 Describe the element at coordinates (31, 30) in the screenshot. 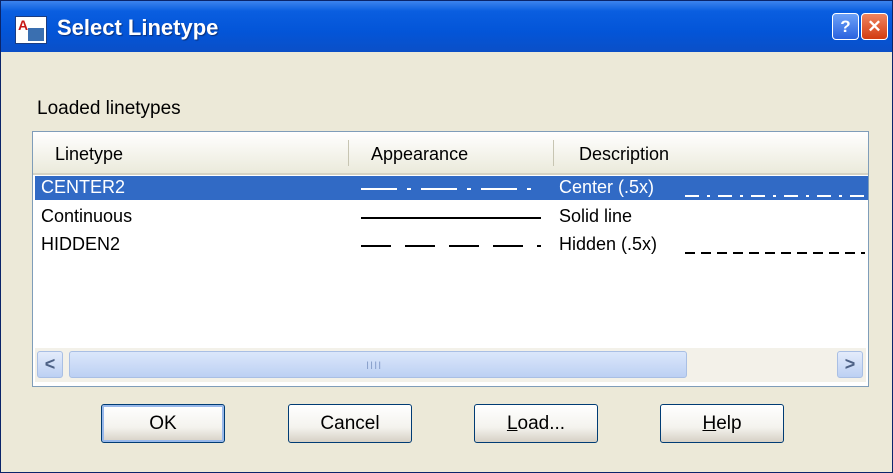

I see `autocad-app-icon: A` at that location.